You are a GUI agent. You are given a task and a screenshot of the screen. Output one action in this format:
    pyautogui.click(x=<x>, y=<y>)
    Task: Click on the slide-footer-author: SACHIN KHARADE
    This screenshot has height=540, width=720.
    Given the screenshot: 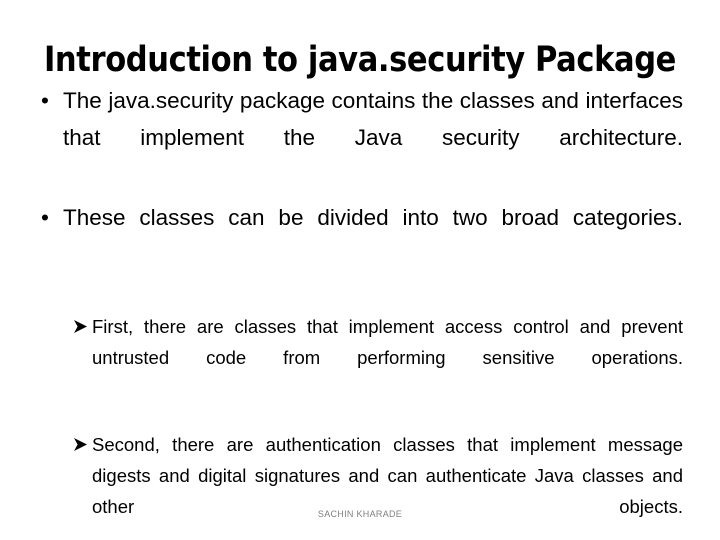 What is the action you would take?
    pyautogui.click(x=360, y=514)
    